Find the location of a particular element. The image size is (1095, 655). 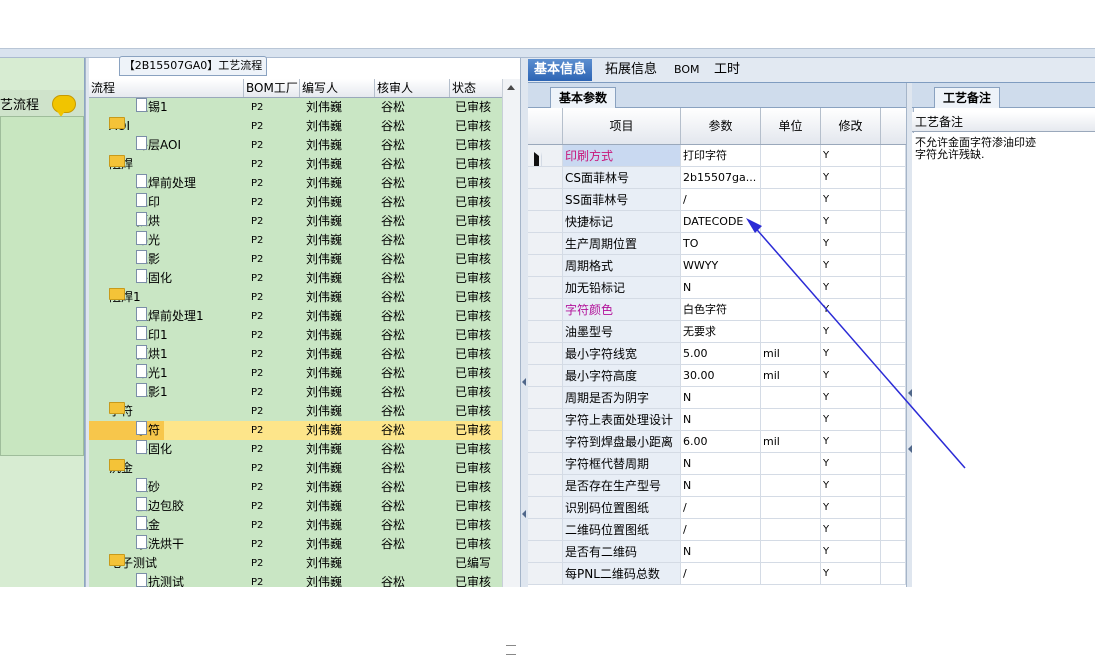

annotation-arrow is located at coordinates (856, 343).